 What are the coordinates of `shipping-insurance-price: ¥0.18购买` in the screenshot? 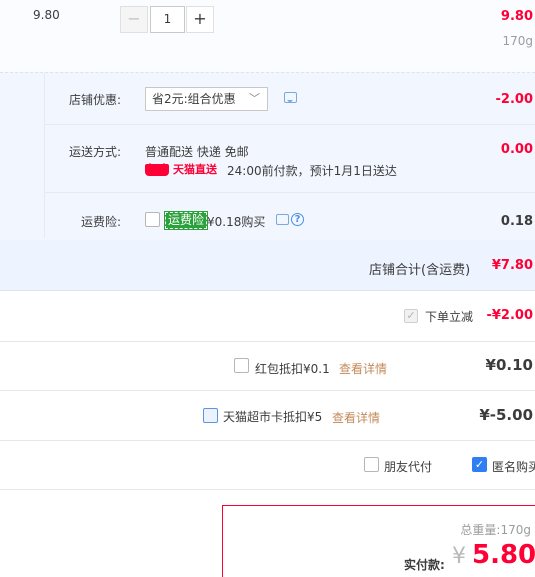 It's located at (236, 222).